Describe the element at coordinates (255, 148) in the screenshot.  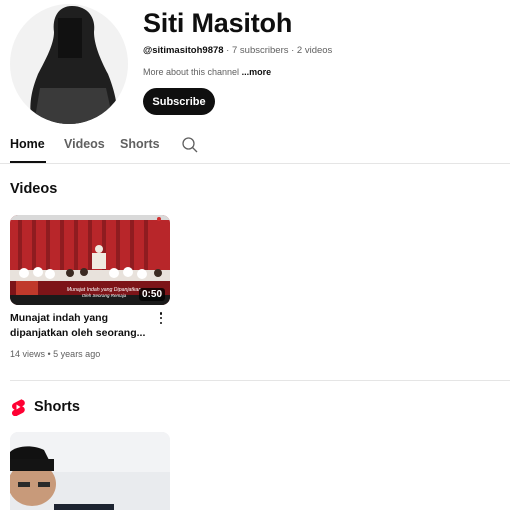
I see `channel-tabs: Home Videos Shorts` at that location.